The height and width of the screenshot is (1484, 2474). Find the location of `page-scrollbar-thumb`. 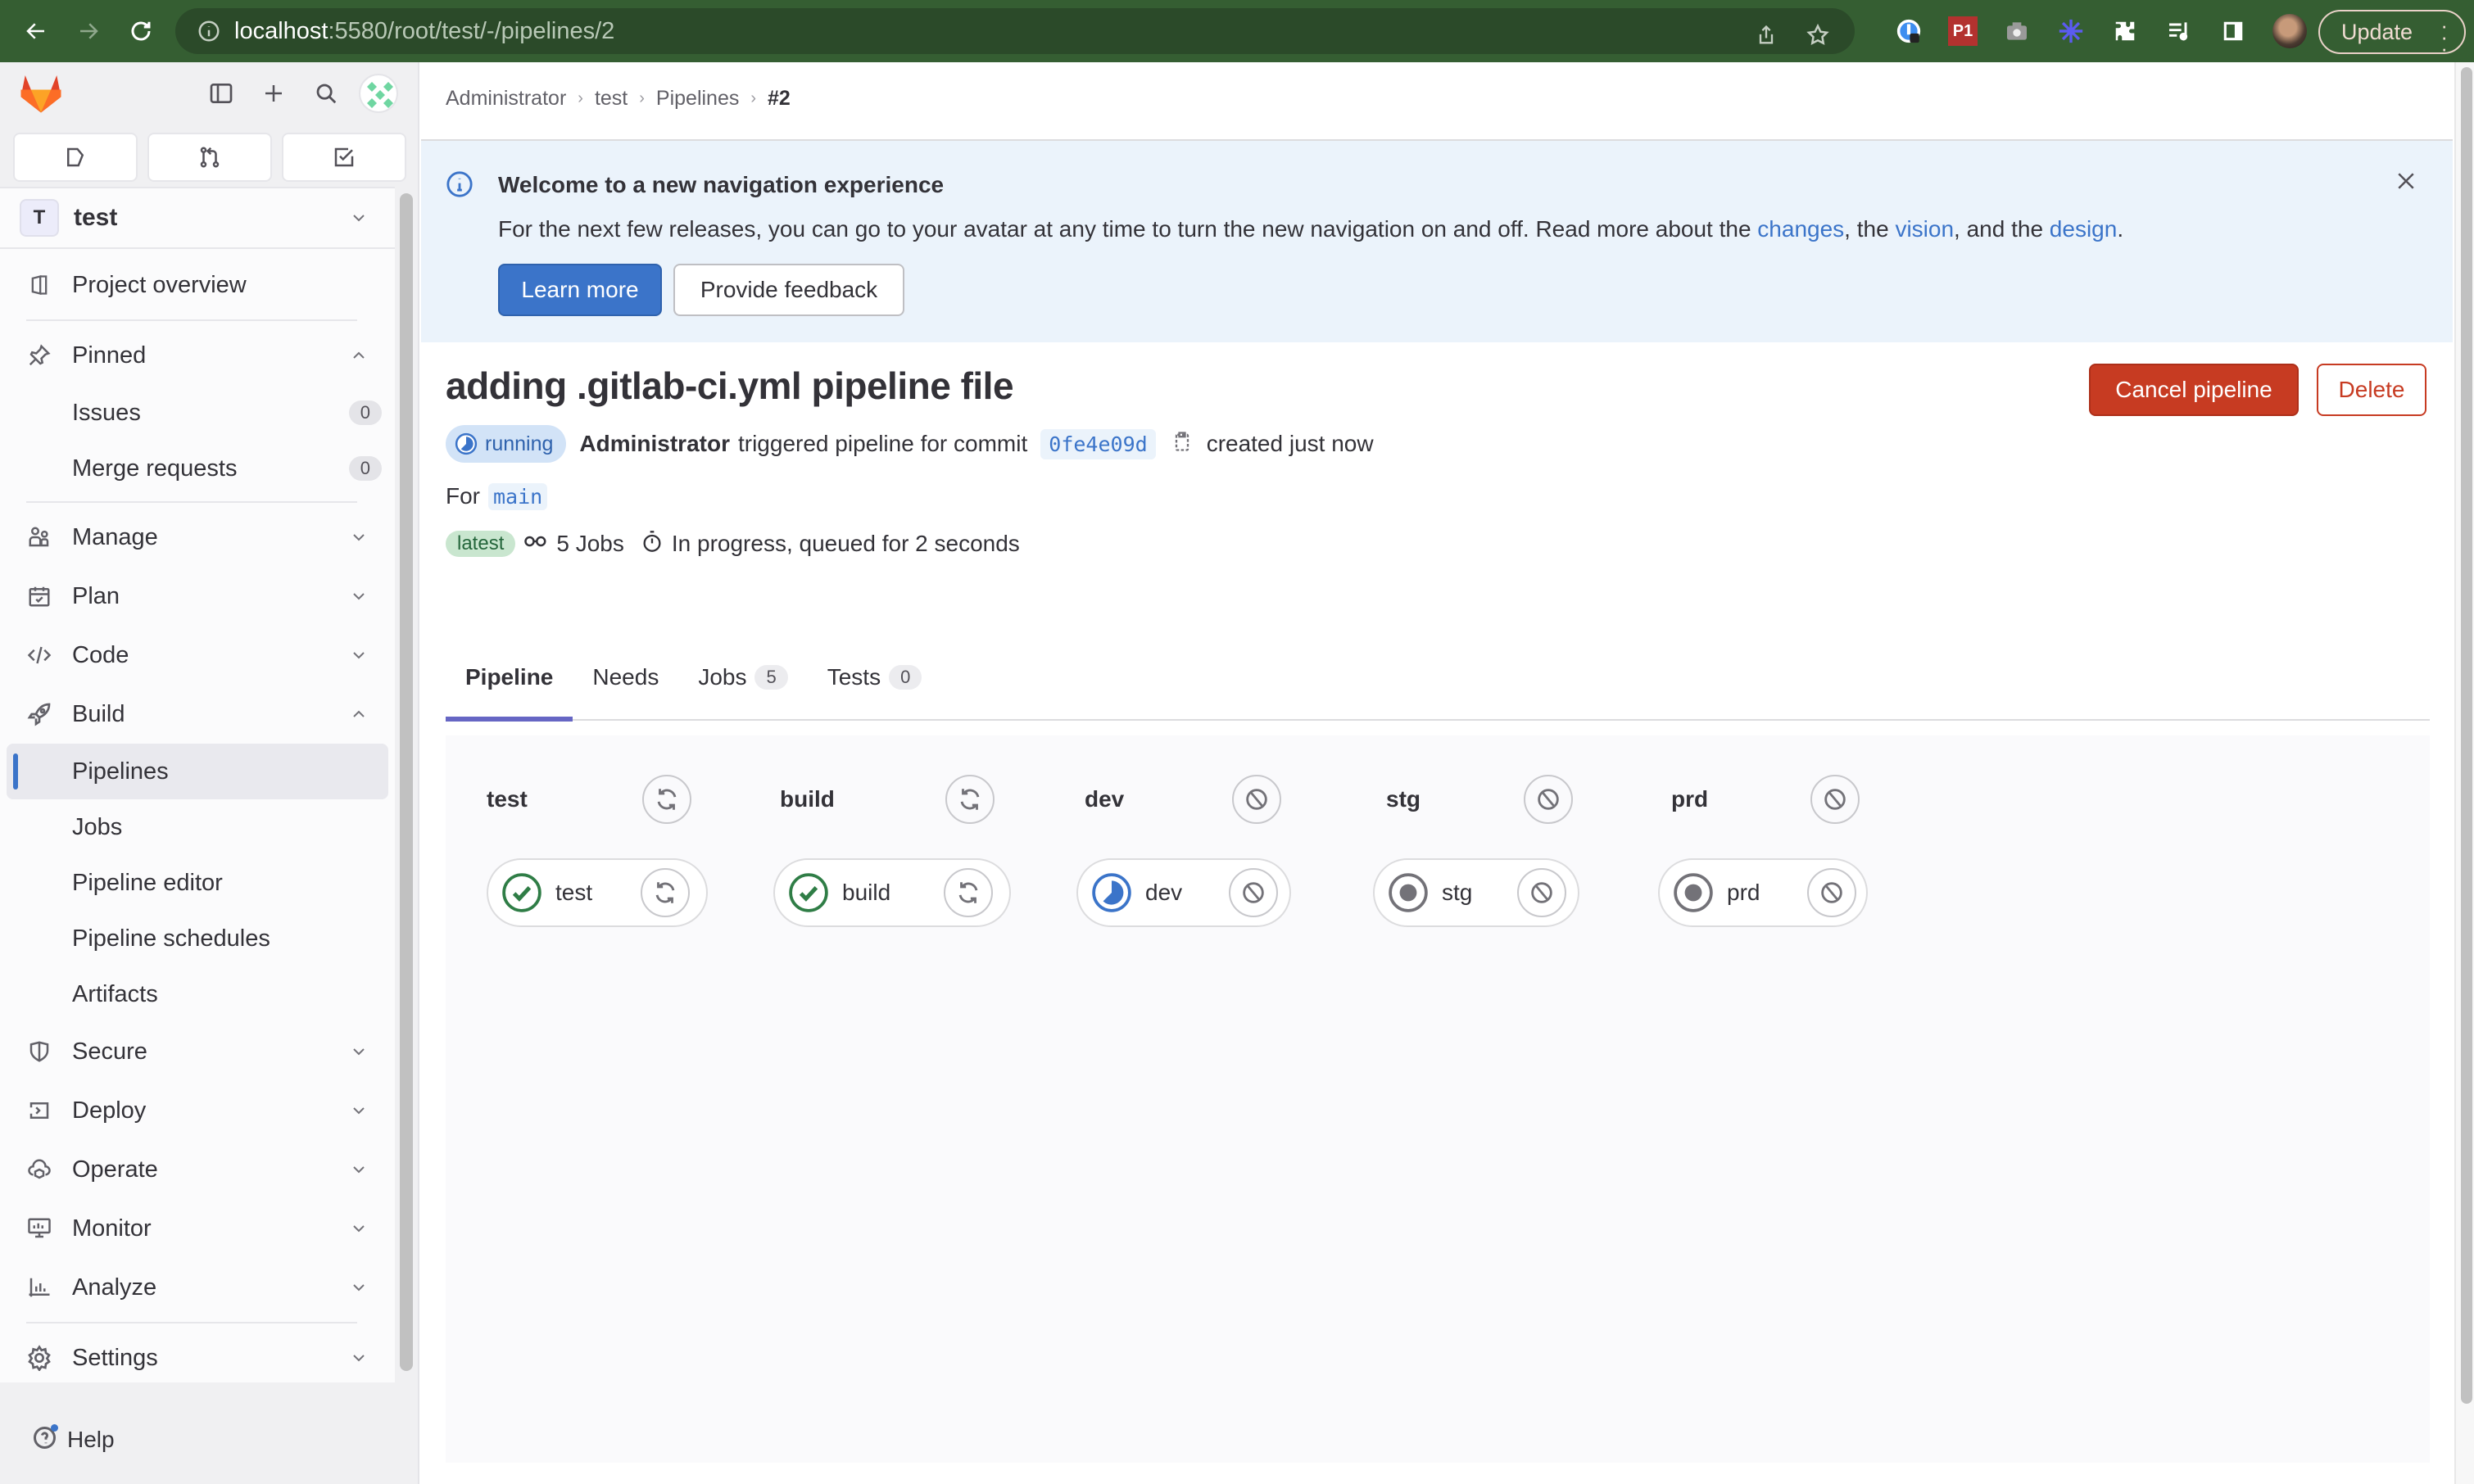

page-scrollbar-thumb is located at coordinates (2466, 735).